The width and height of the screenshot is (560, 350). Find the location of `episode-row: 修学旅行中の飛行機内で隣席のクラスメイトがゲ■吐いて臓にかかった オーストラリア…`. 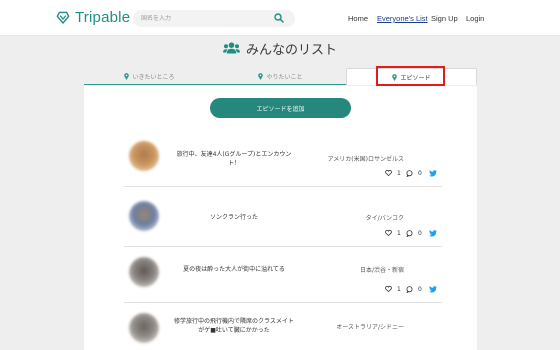

episode-row: 修学旅行中の飛行機内で隣席のクラスメイトがゲ■吐いて臓にかかった オーストラリア… is located at coordinates (283, 324).